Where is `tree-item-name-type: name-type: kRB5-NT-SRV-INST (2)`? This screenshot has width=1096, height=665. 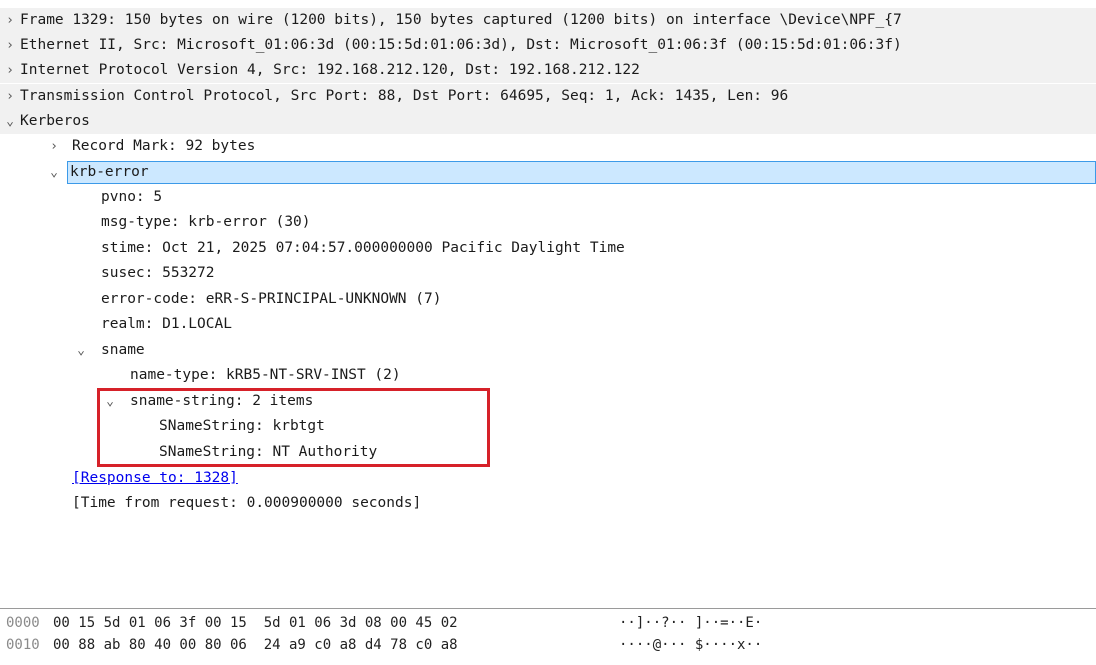
tree-item-name-type: name-type: kRB5-NT-SRV-INST (2) is located at coordinates (548, 375).